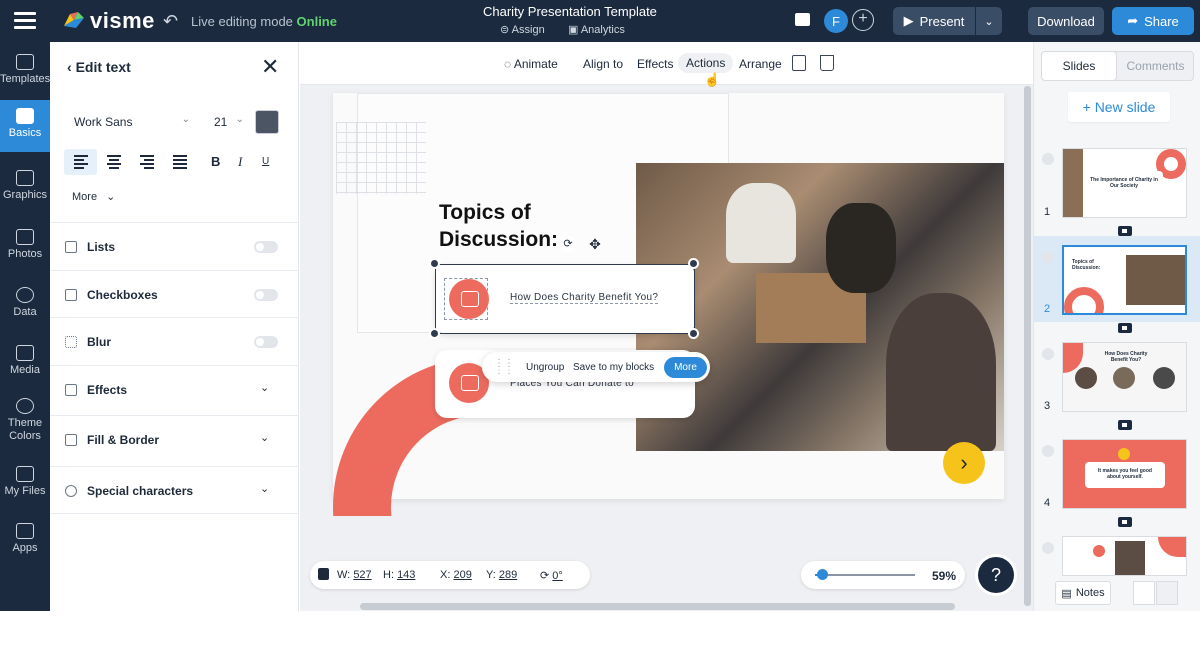 The width and height of the screenshot is (1200, 657). What do you see at coordinates (25, 71) in the screenshot?
I see `rail-templates: Templates` at bounding box center [25, 71].